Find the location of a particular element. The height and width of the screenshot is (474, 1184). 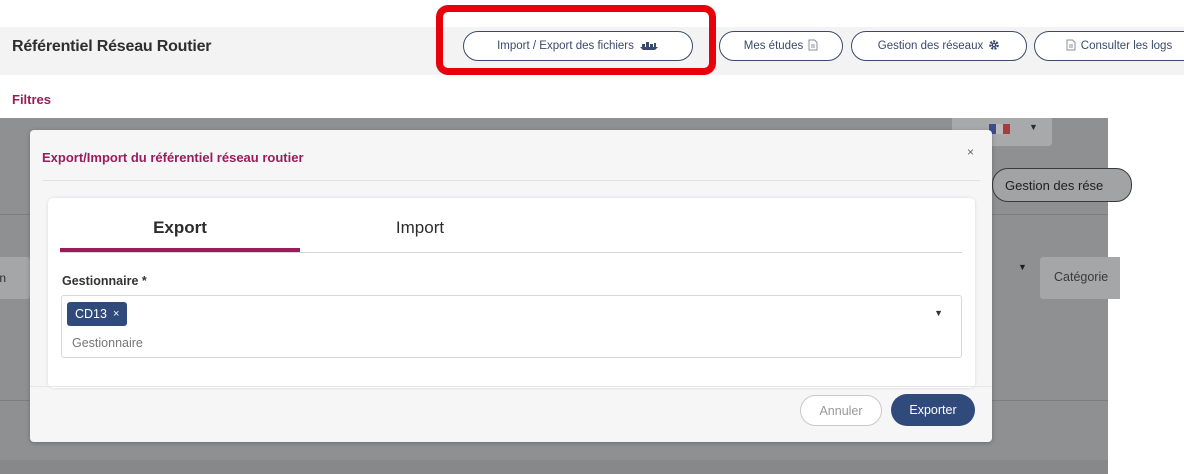

mes-etudes-label: Mes études is located at coordinates (773, 46).